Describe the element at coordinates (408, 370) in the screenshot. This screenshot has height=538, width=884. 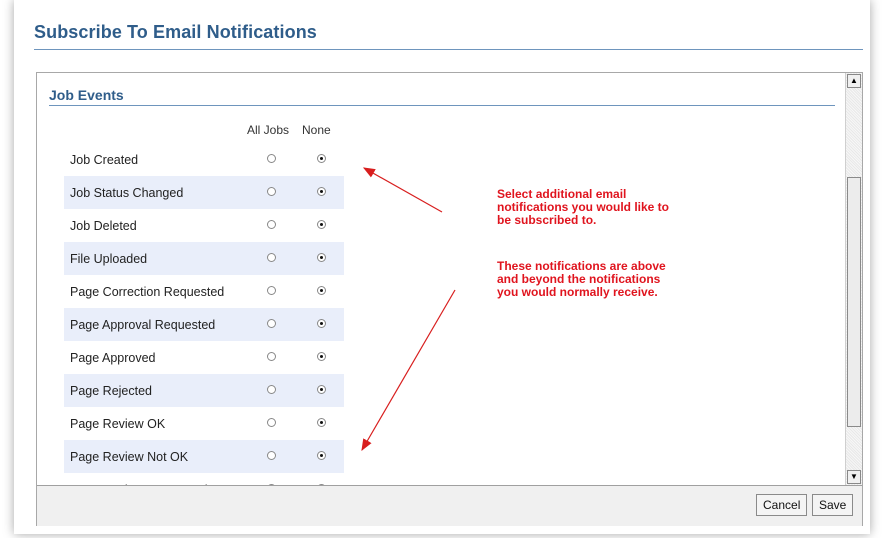
I see `arrow-to-bottom` at that location.